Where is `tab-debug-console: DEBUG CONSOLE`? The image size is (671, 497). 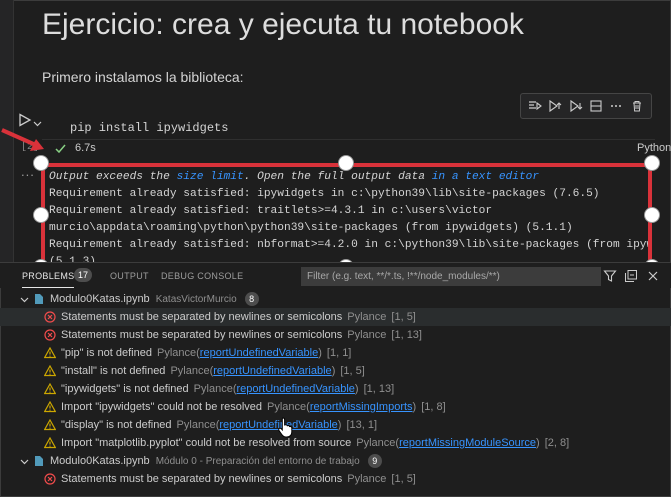 tab-debug-console: DEBUG CONSOLE is located at coordinates (202, 276).